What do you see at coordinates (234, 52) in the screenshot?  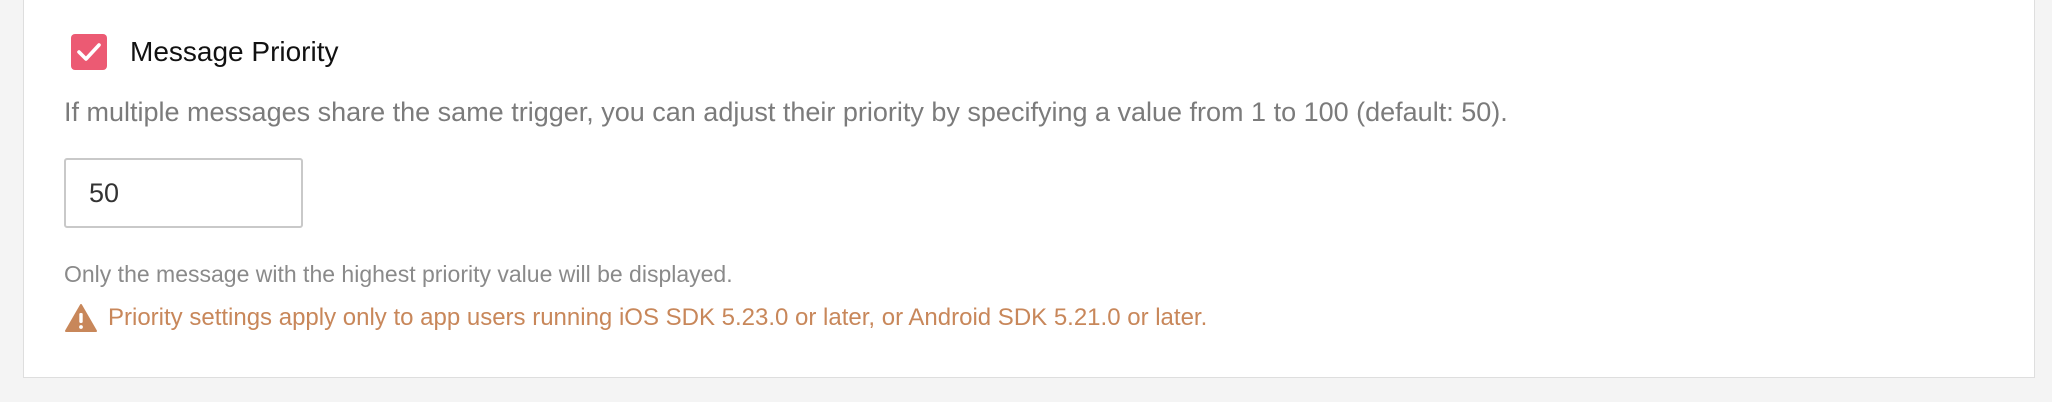 I see `message-priority-label: Message Priority` at bounding box center [234, 52].